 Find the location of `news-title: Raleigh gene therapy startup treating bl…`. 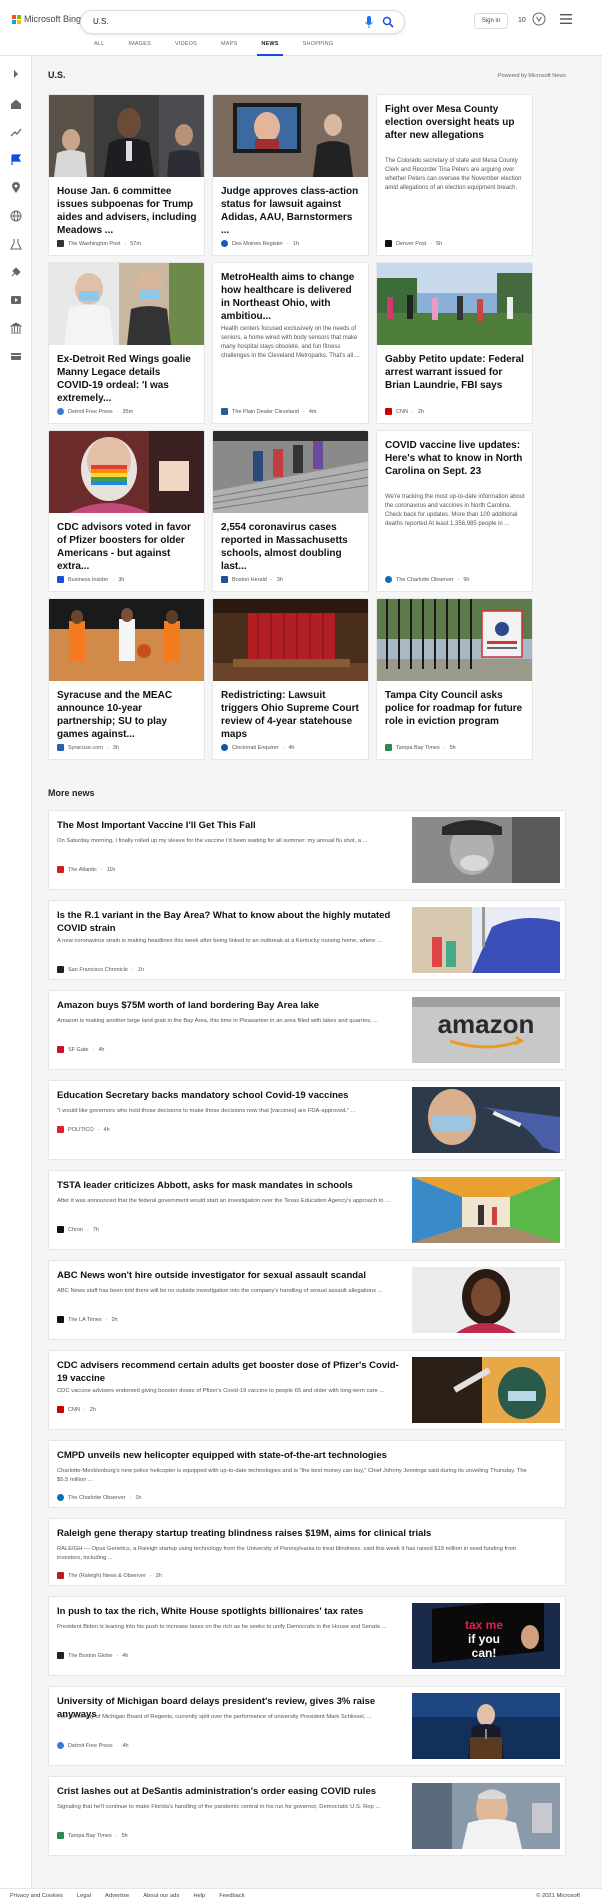

news-title: Raleigh gene therapy startup treating bl… is located at coordinates (307, 1533).